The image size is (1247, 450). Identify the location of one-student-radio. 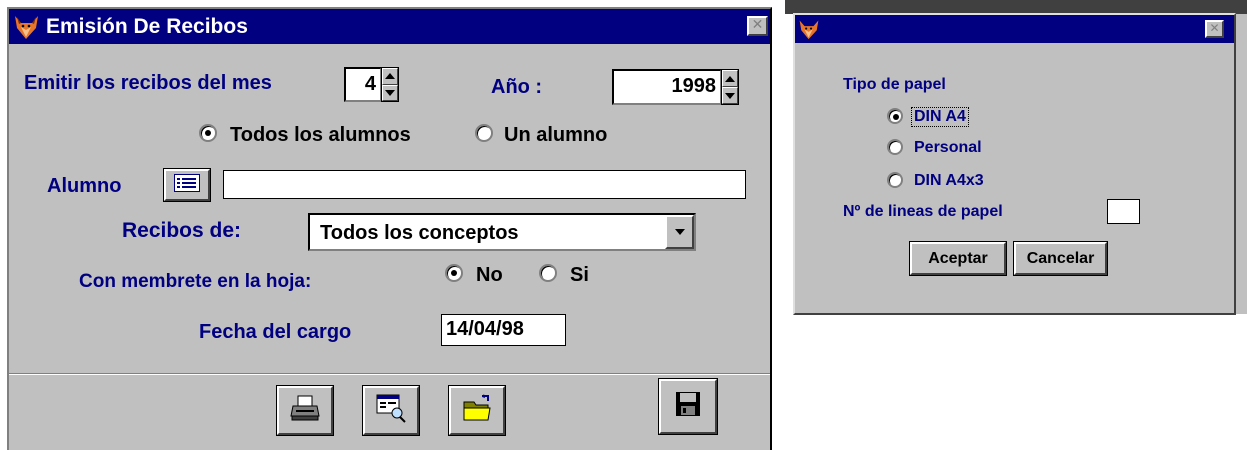
(484, 133).